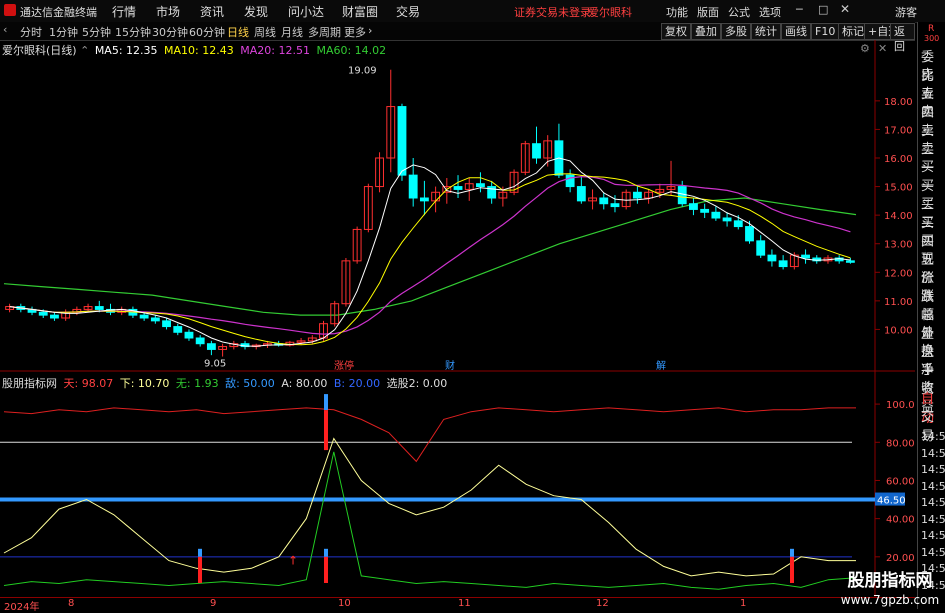 This screenshot has height=613, width=945. Describe the element at coordinates (898, 273) in the screenshot. I see `price-tick-label: 12.00` at that location.